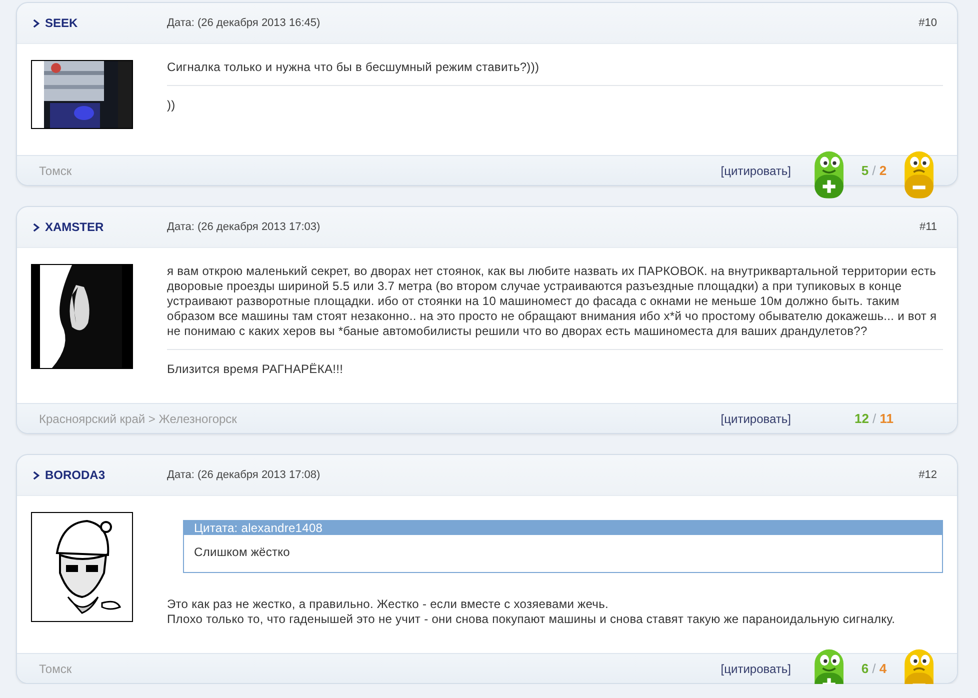 This screenshot has width=978, height=698. Describe the element at coordinates (874, 170) in the screenshot. I see `vote-score: 5 / 2` at that location.